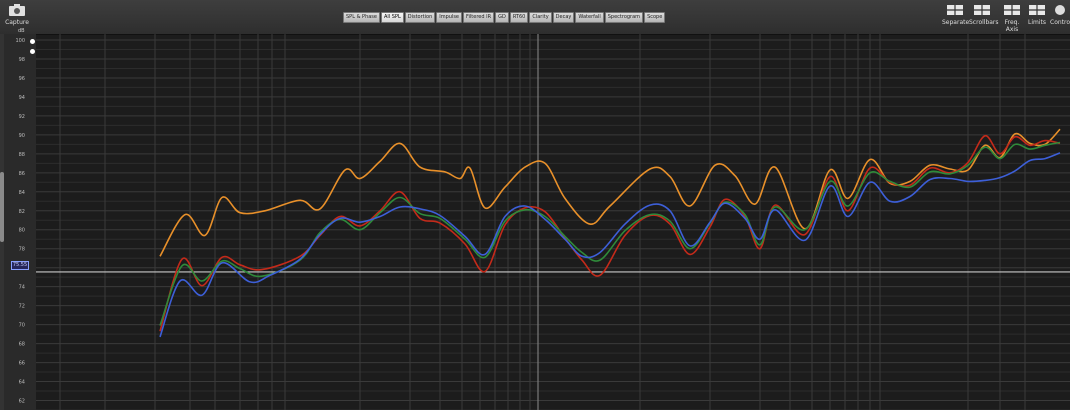 This screenshot has width=1070, height=410. What do you see at coordinates (20, 41) in the screenshot?
I see `y-tick-label: 100` at bounding box center [20, 41].